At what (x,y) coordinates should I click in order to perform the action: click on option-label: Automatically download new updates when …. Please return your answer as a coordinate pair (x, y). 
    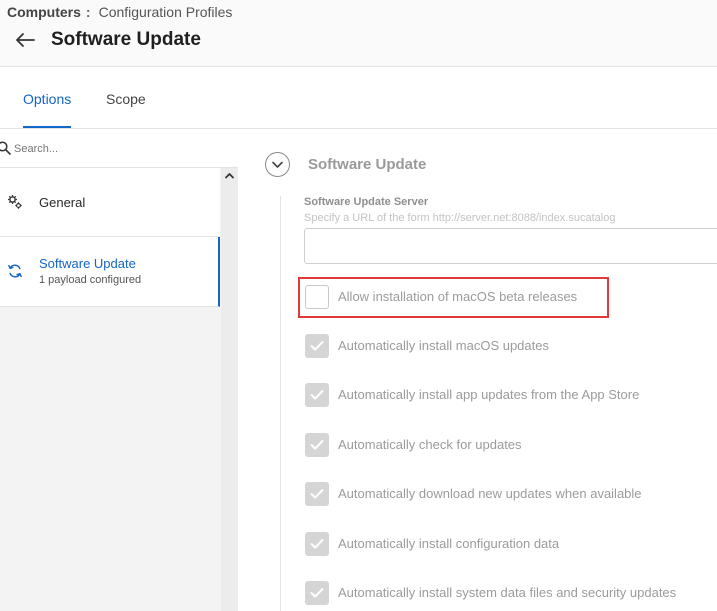
    Looking at the image, I should click on (490, 493).